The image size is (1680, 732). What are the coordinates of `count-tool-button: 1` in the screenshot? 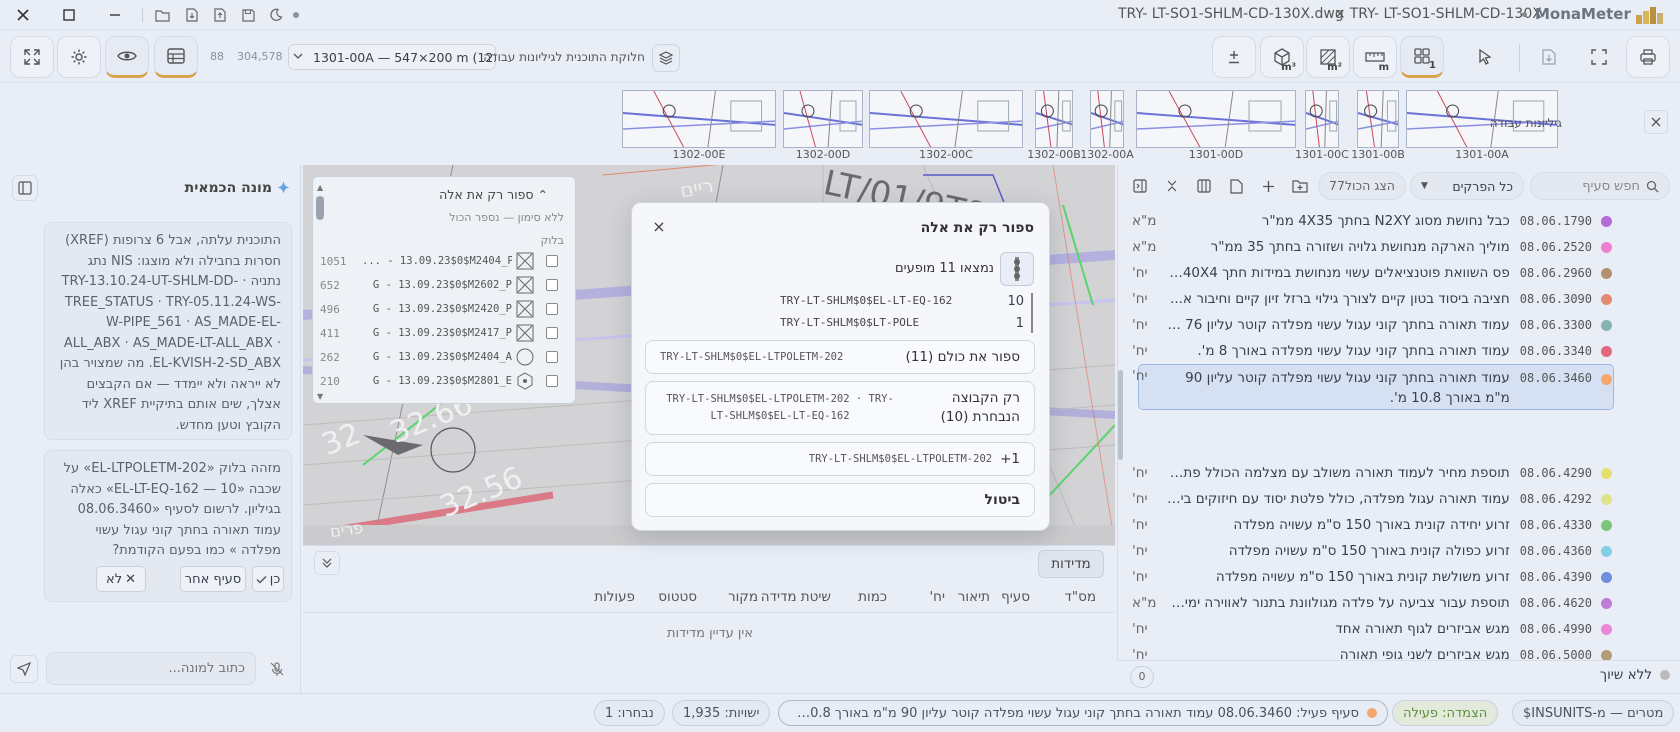 It's located at (1422, 57).